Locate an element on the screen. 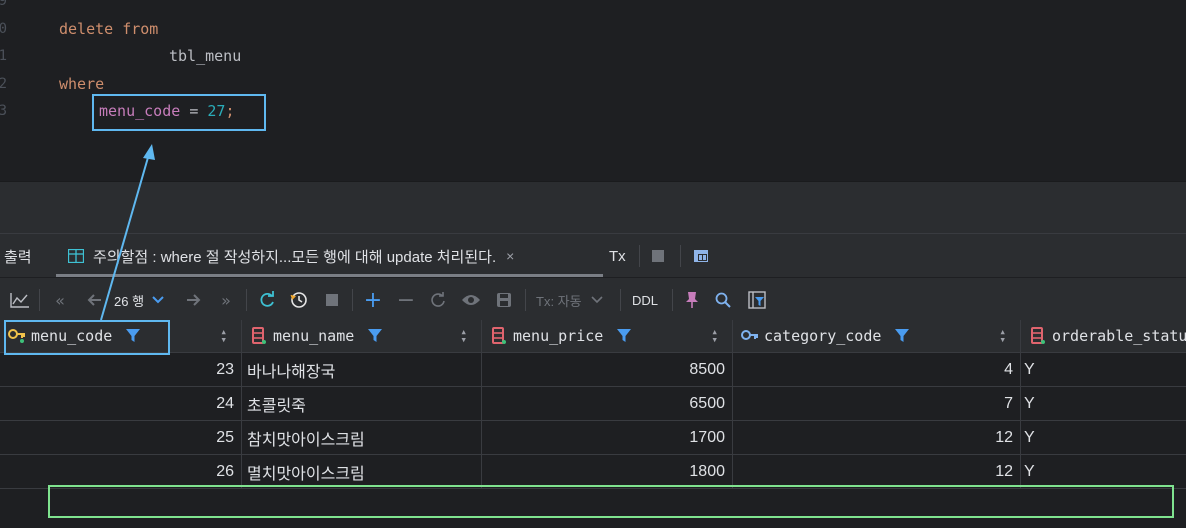  table-row: 26 멸치맛아이스크림 1800 12 Y is located at coordinates (593, 472).